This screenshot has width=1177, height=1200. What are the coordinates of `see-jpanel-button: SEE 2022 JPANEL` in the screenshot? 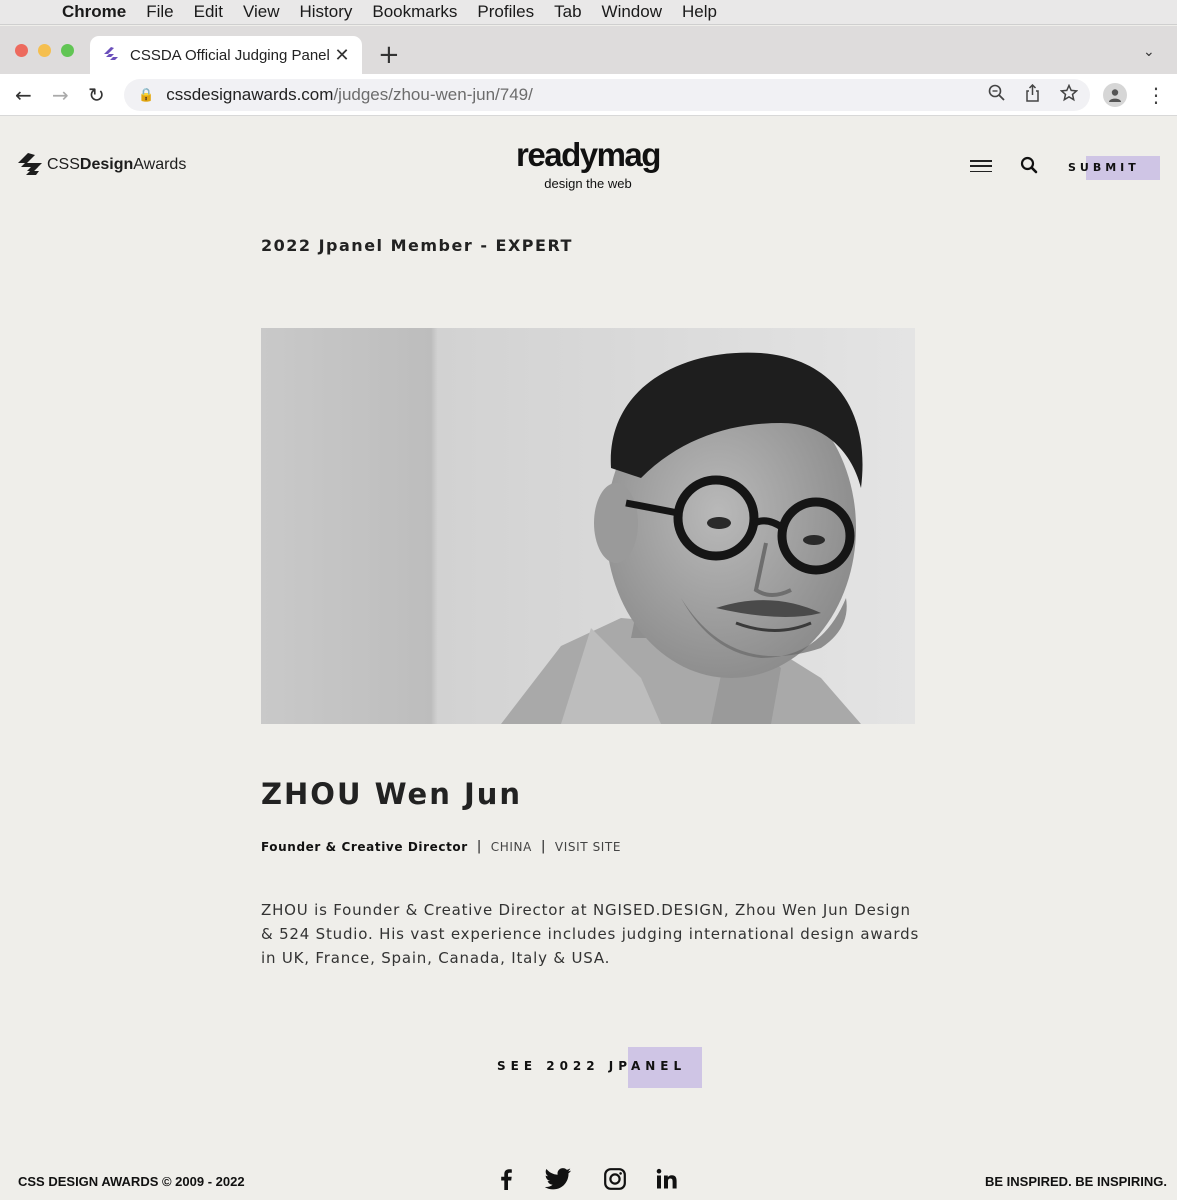 It's located at (599, 1067).